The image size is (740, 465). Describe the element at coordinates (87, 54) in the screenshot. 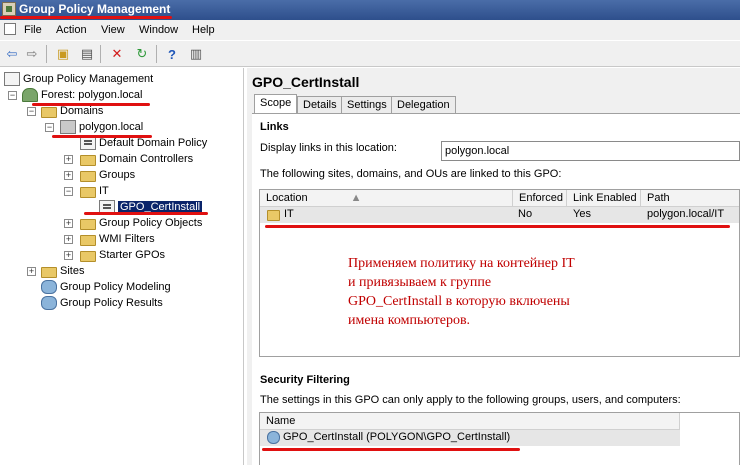

I see `properties-icon: ▤` at that location.